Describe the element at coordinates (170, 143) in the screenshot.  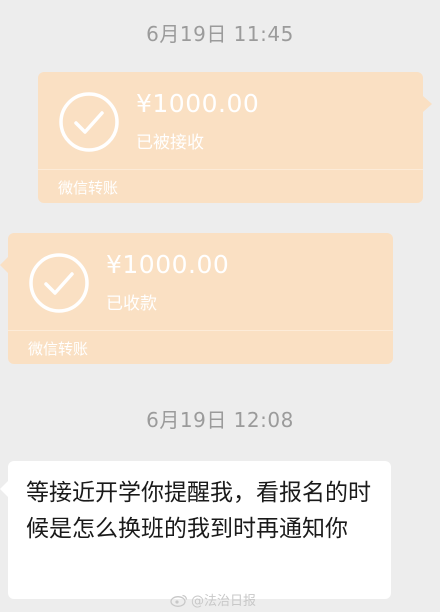
I see `transfer-status: 已被接收` at that location.